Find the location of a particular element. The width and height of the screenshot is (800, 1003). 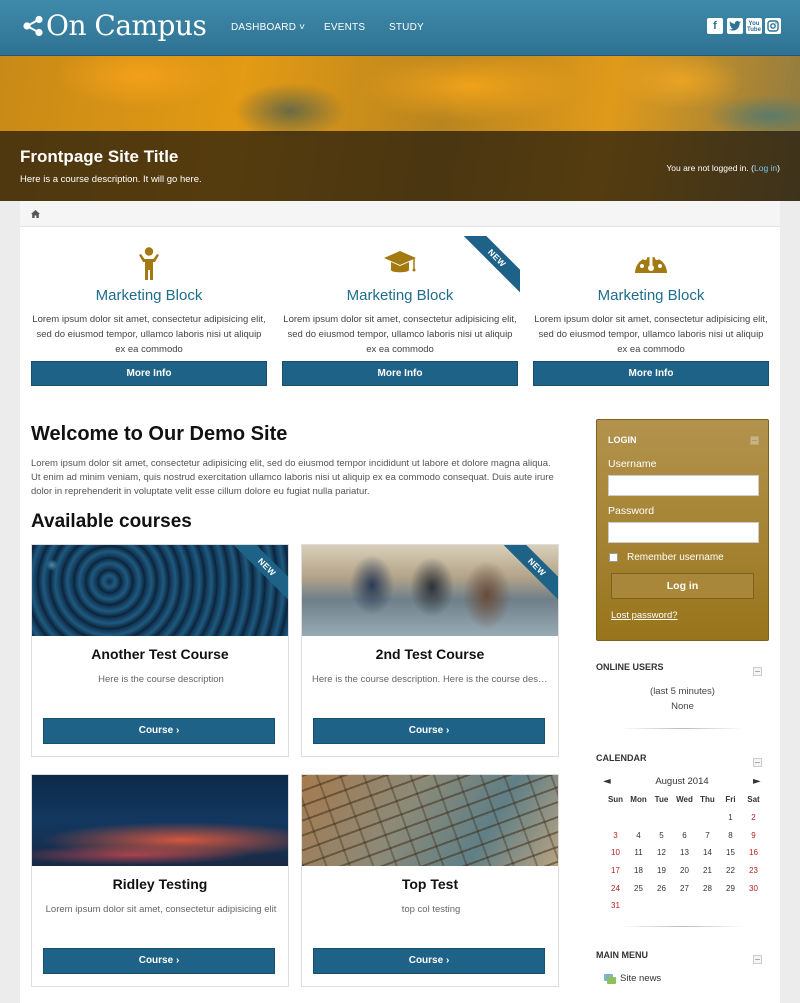

twitter-icon is located at coordinates (735, 26).